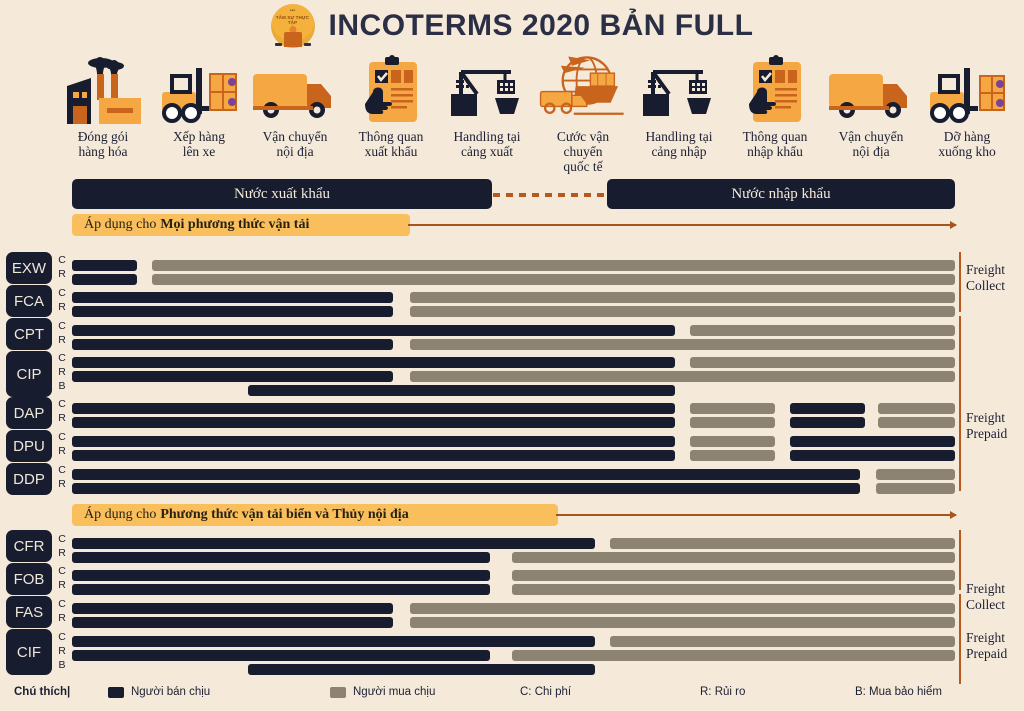 The image size is (1024, 711). I want to click on legend-item-4: R: Rủi ro, so click(722, 692).